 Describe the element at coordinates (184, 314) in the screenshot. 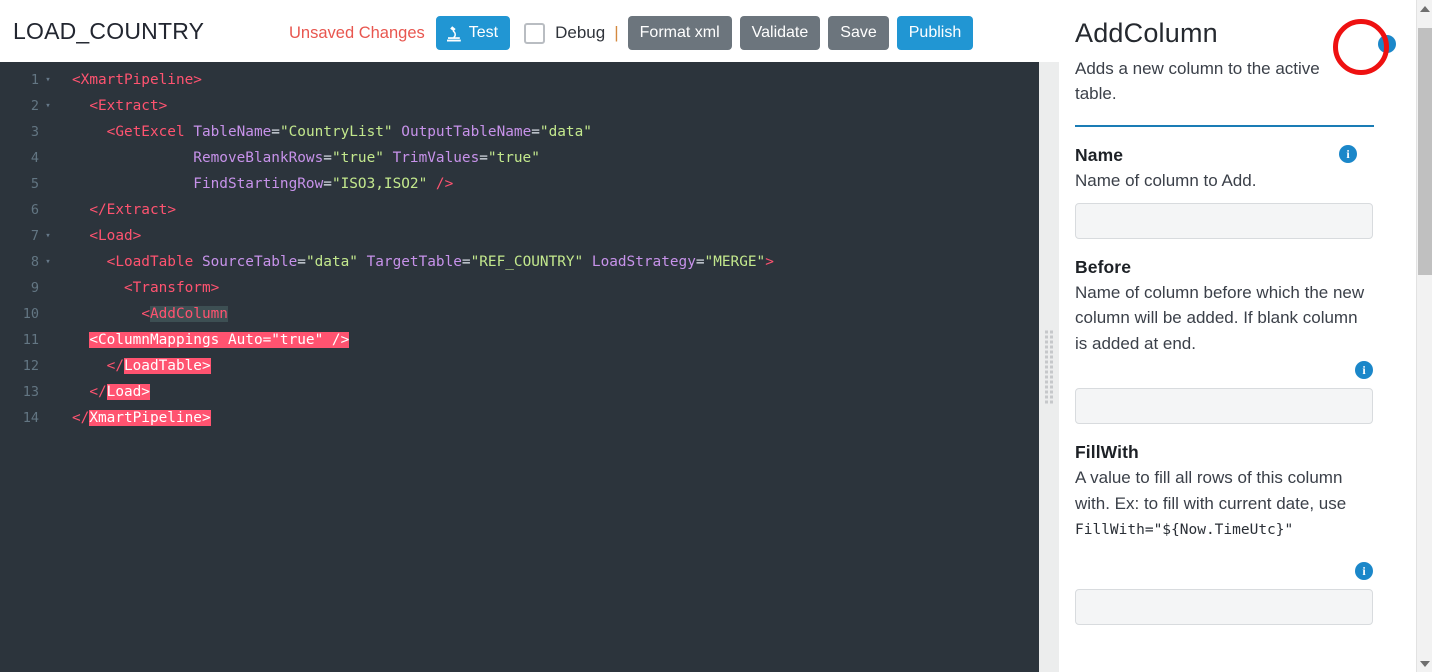

I see `code-line-text: <AddColumn` at that location.